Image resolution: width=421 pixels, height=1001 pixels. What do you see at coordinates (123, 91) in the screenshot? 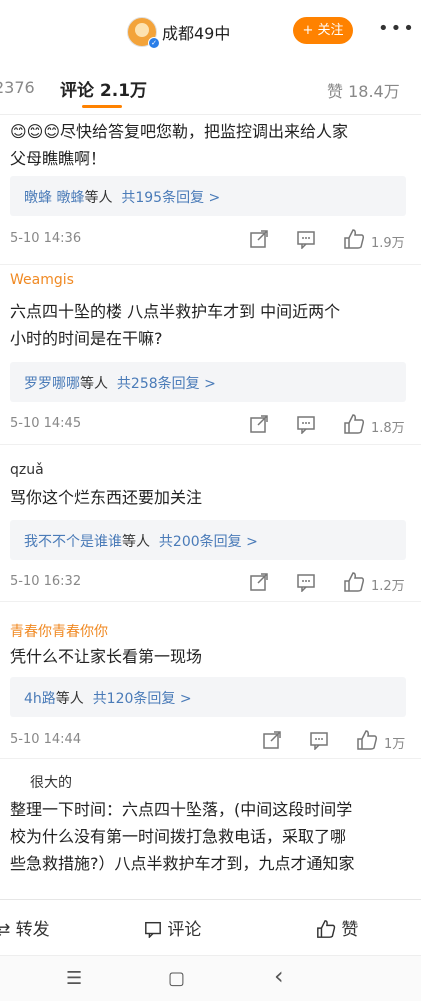
I see `tab-comment-count: 2.1万` at bounding box center [123, 91].